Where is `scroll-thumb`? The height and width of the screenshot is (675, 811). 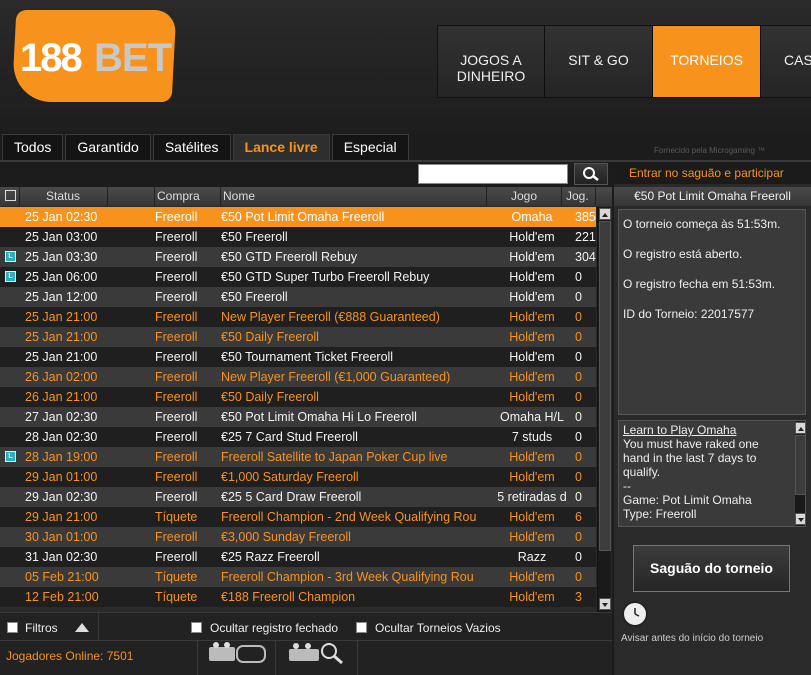 scroll-thumb is located at coordinates (605, 386).